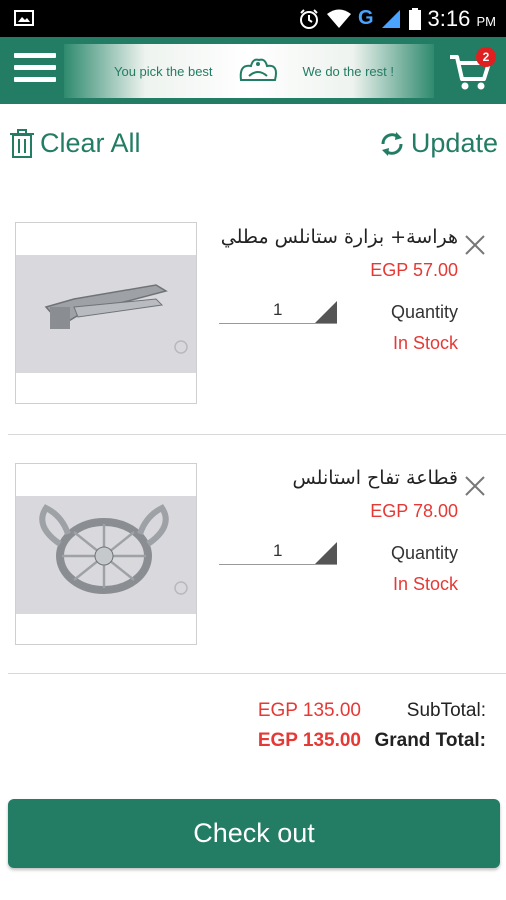 This screenshot has height=900, width=506. Describe the element at coordinates (461, 18) in the screenshot. I see `clock: 3:16 PM` at that location.